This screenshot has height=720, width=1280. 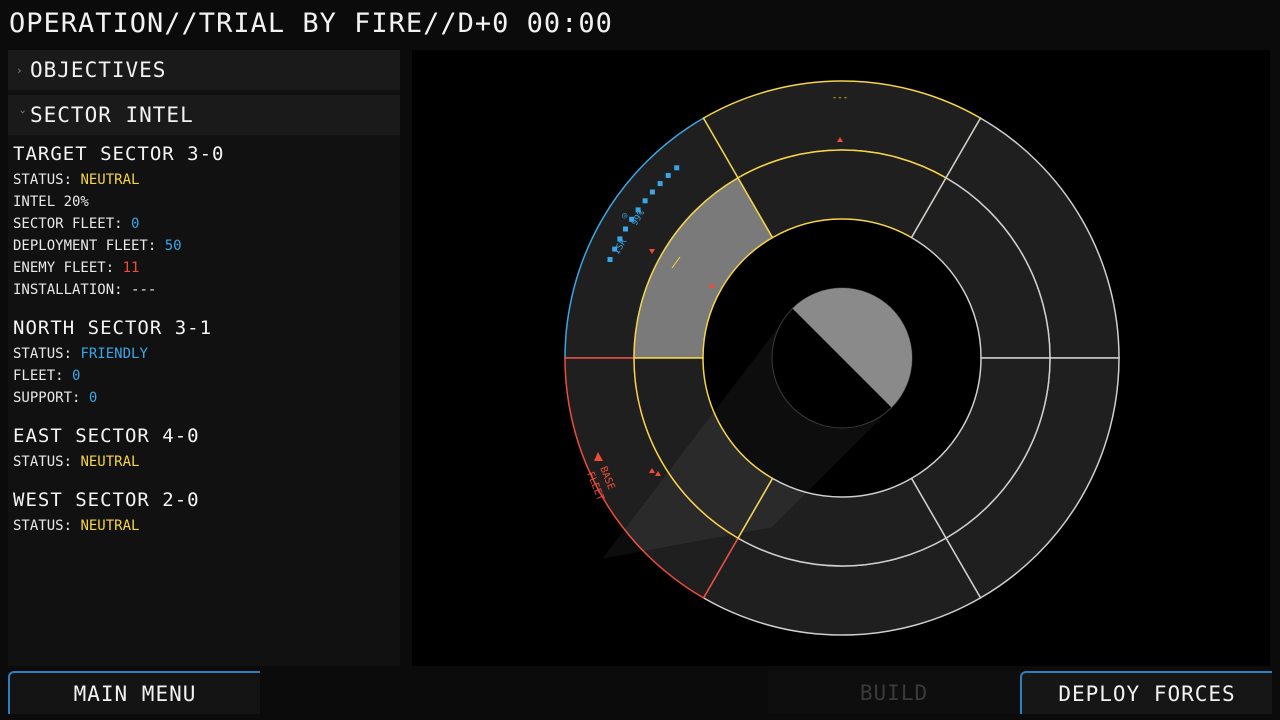 I want to click on fleet-value: 0, so click(x=76, y=376).